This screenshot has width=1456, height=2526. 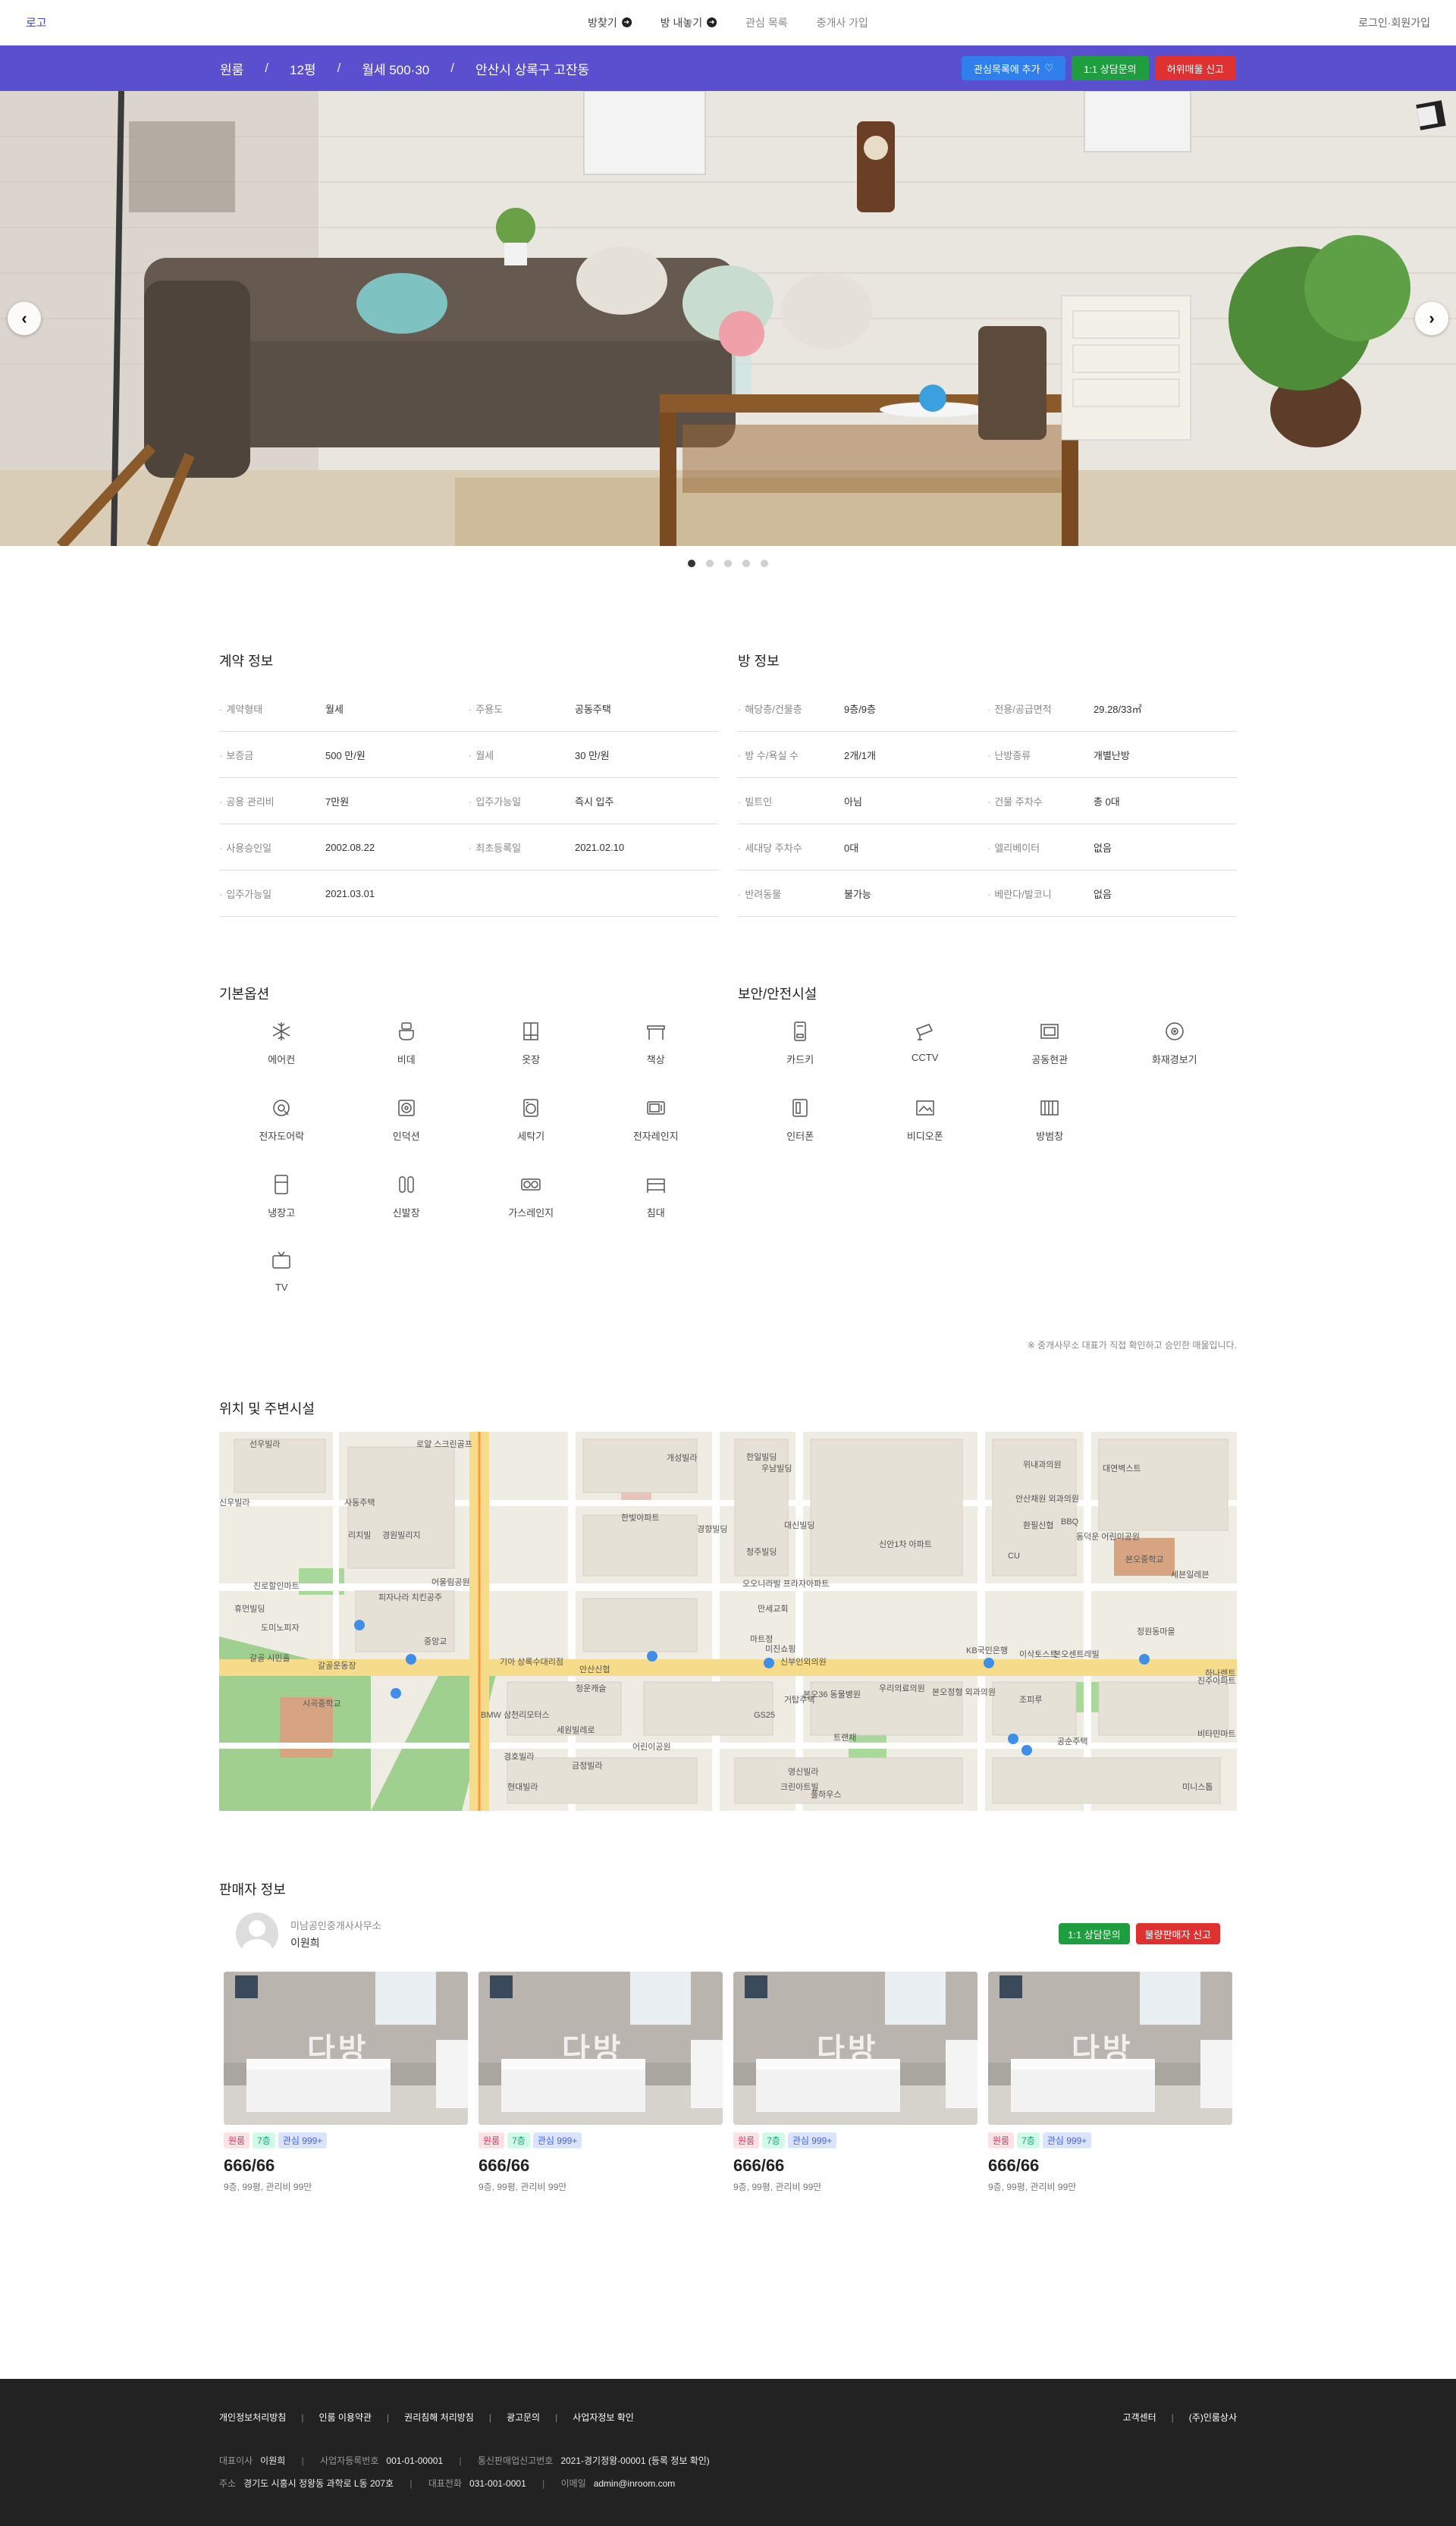 I want to click on snowflake-icon, so click(x=281, y=1031).